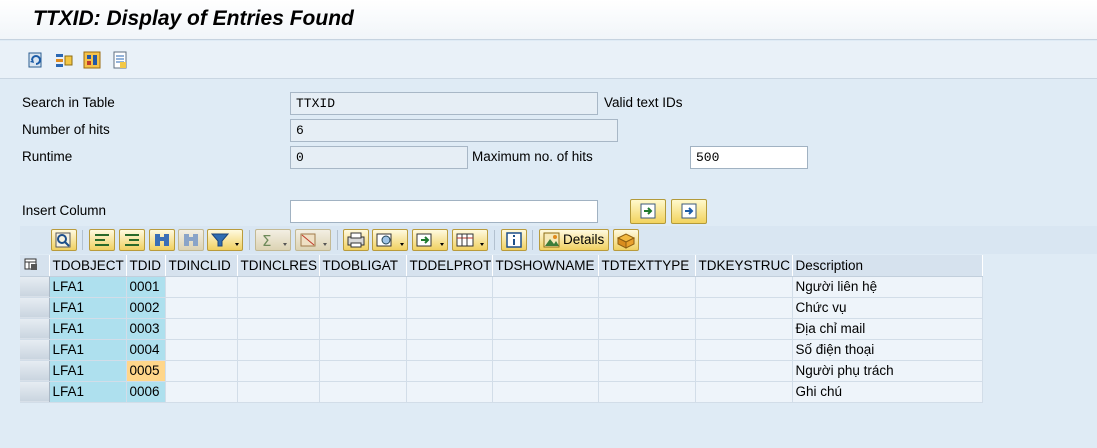 The image size is (1097, 448). Describe the element at coordinates (363, 266) in the screenshot. I see `column-header-tdobligat: TDOBLIGAT` at that location.